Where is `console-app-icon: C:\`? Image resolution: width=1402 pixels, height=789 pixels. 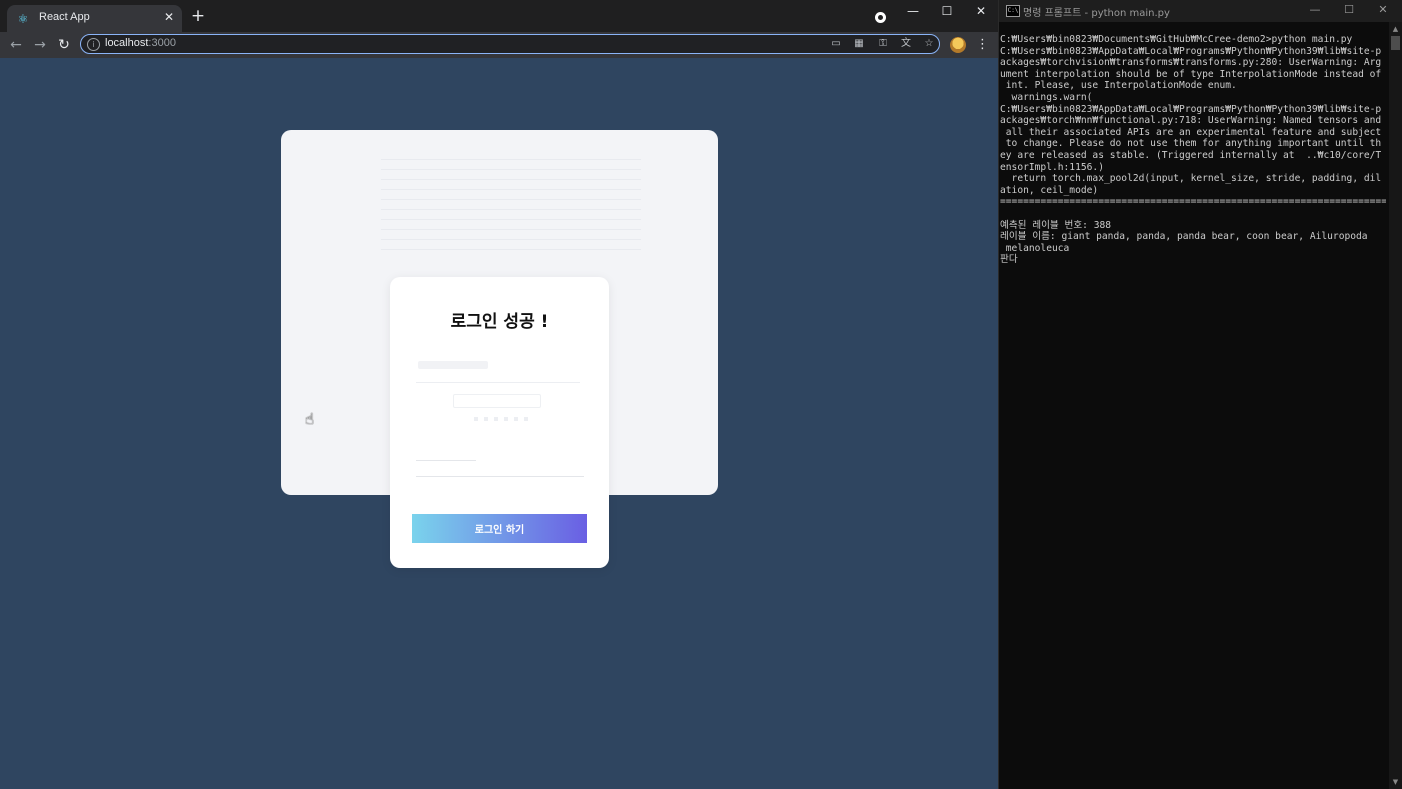 console-app-icon: C:\ is located at coordinates (1013, 11).